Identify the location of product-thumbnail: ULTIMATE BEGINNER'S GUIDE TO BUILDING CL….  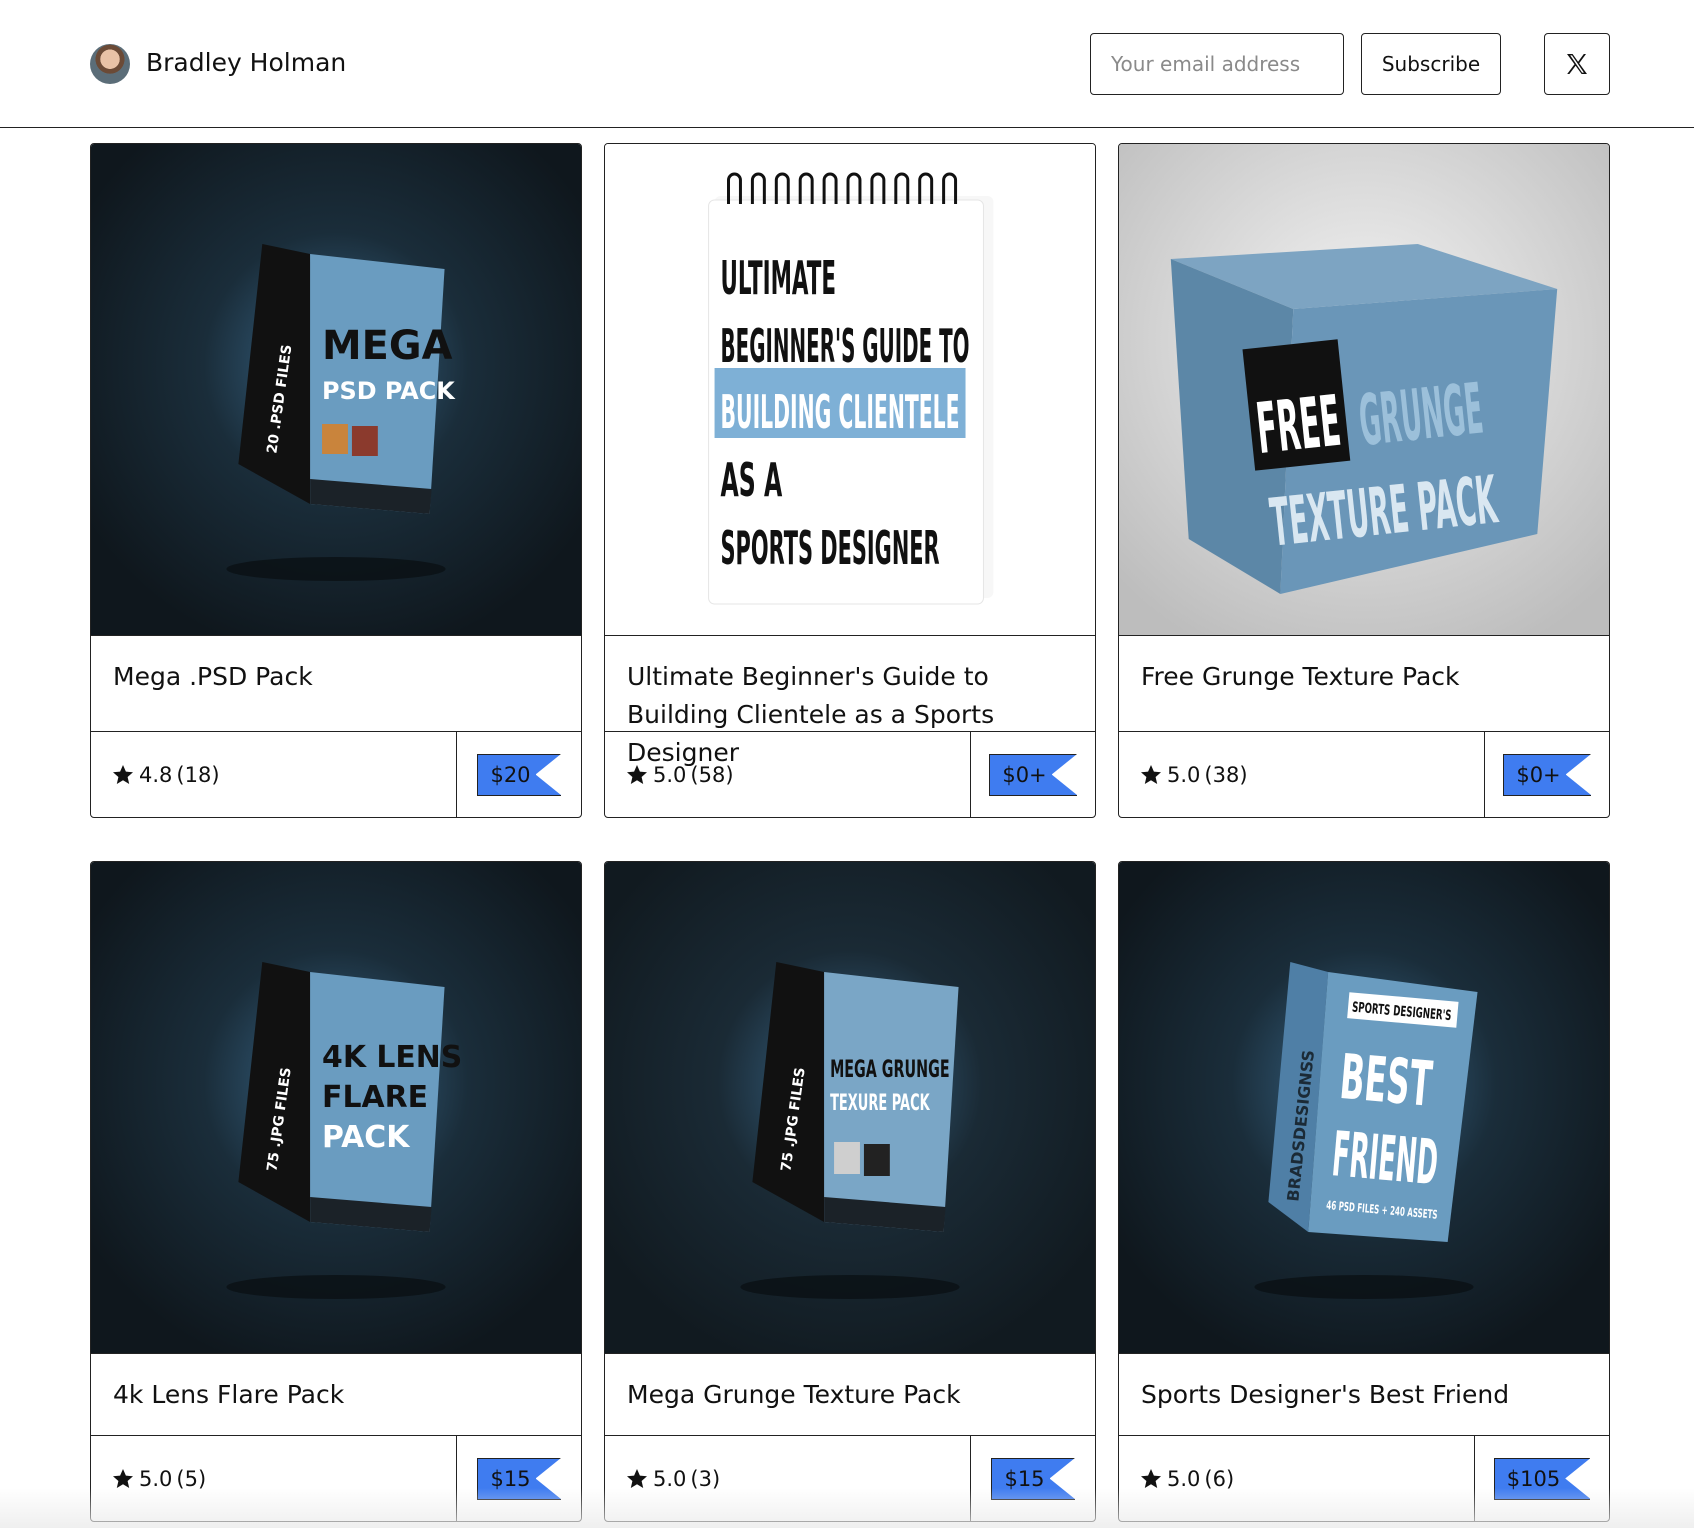
(850, 390).